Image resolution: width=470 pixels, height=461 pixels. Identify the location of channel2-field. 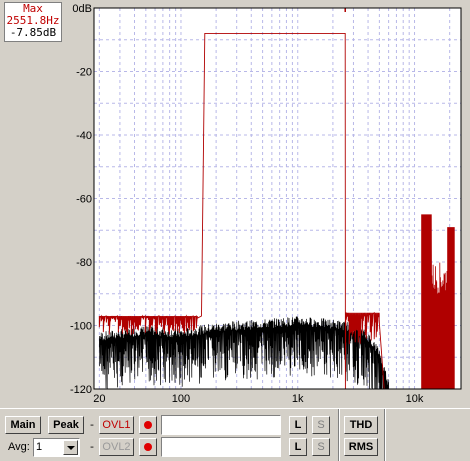
(221, 447).